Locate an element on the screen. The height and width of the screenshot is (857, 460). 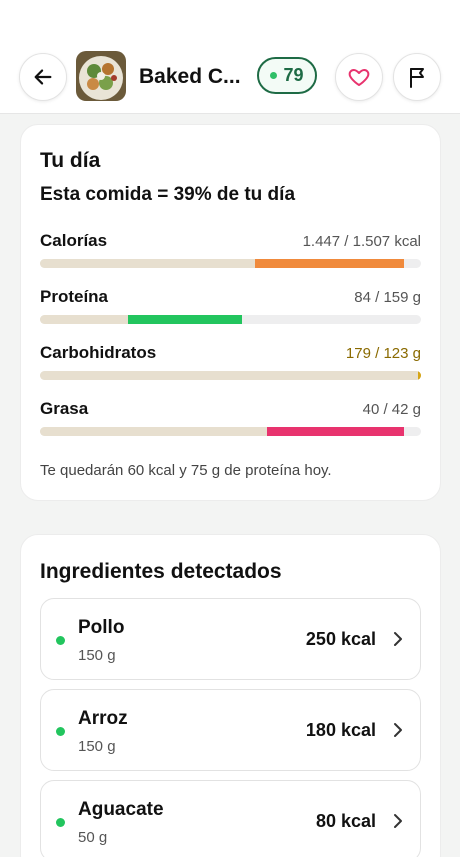
ingredient-row: Pollo 150 g 250 kcal is located at coordinates (230, 639).